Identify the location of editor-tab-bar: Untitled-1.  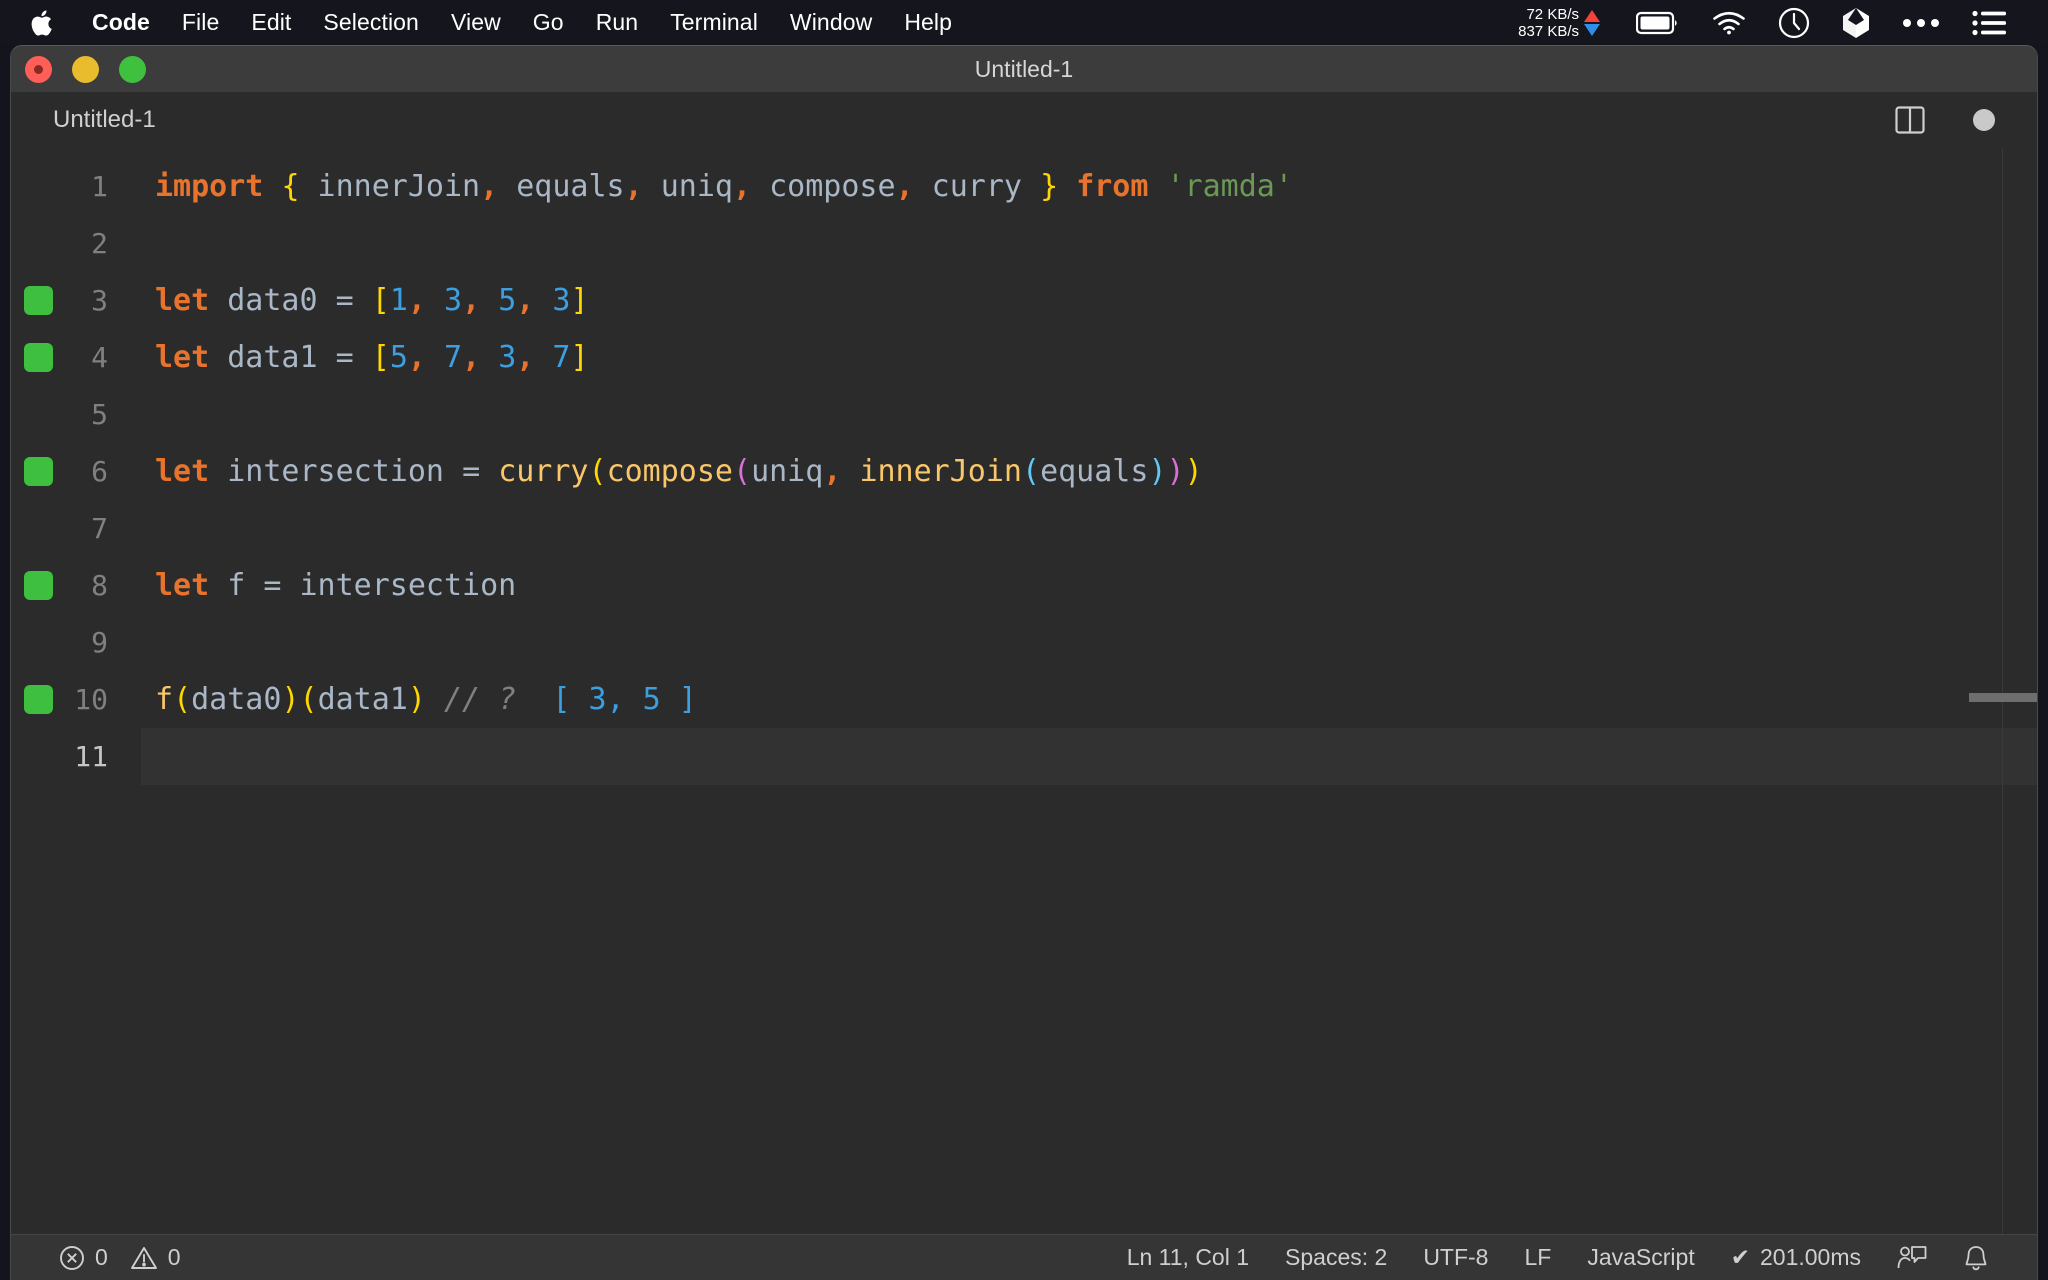
(1024, 120).